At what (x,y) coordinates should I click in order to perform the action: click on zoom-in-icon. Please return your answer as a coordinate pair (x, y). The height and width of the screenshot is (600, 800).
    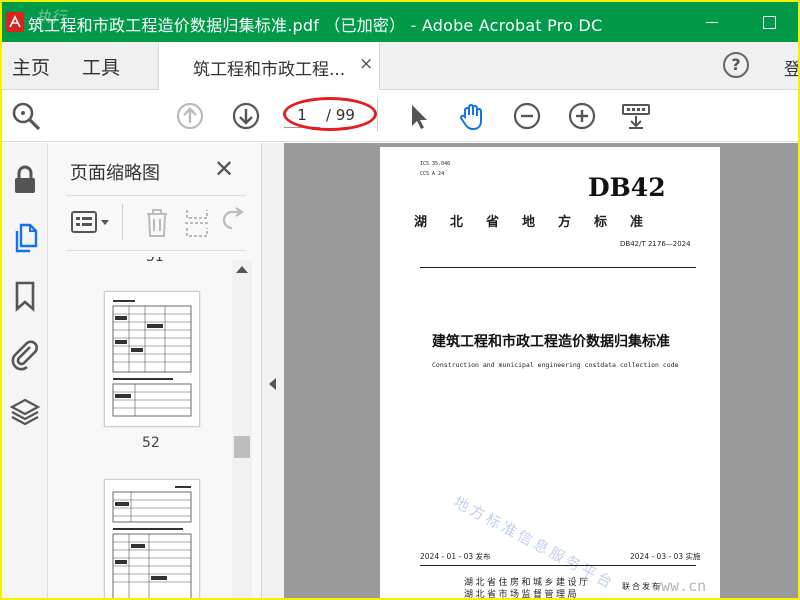
    Looking at the image, I should click on (582, 116).